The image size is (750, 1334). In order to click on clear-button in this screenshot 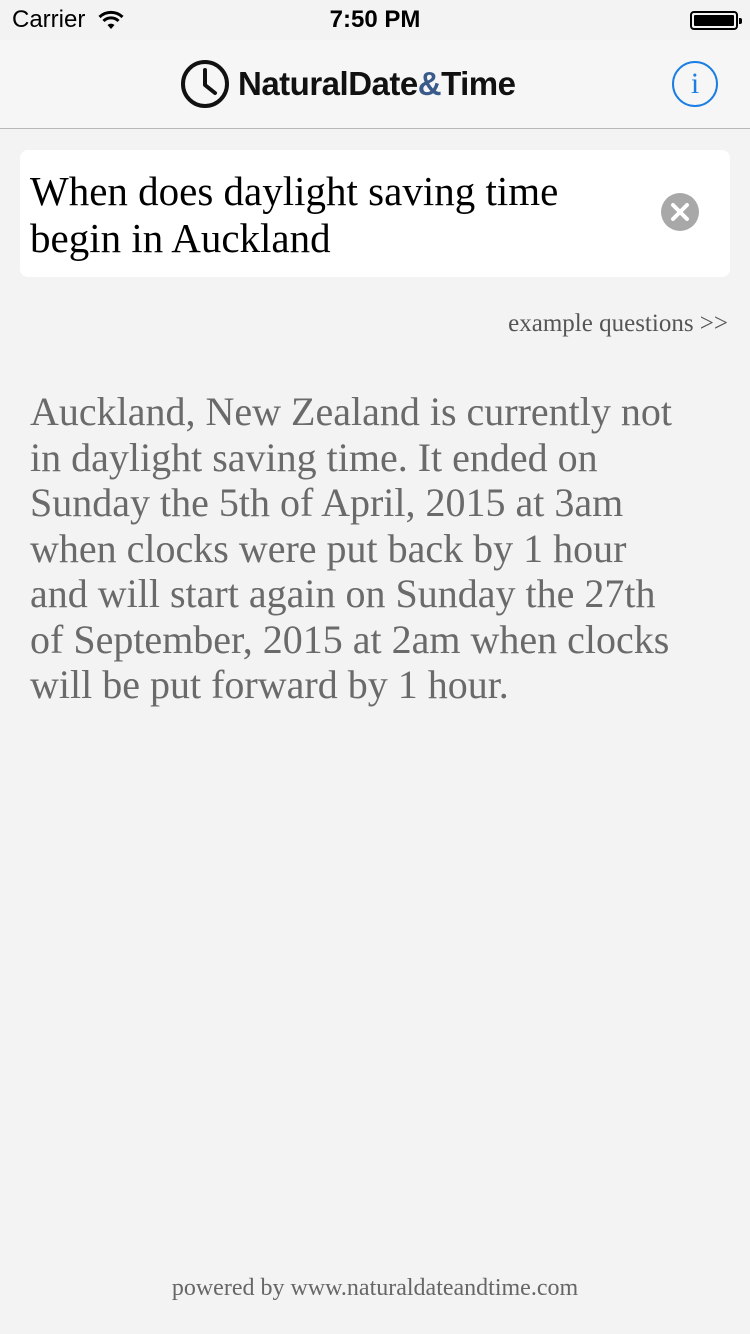, I will do `click(680, 212)`.